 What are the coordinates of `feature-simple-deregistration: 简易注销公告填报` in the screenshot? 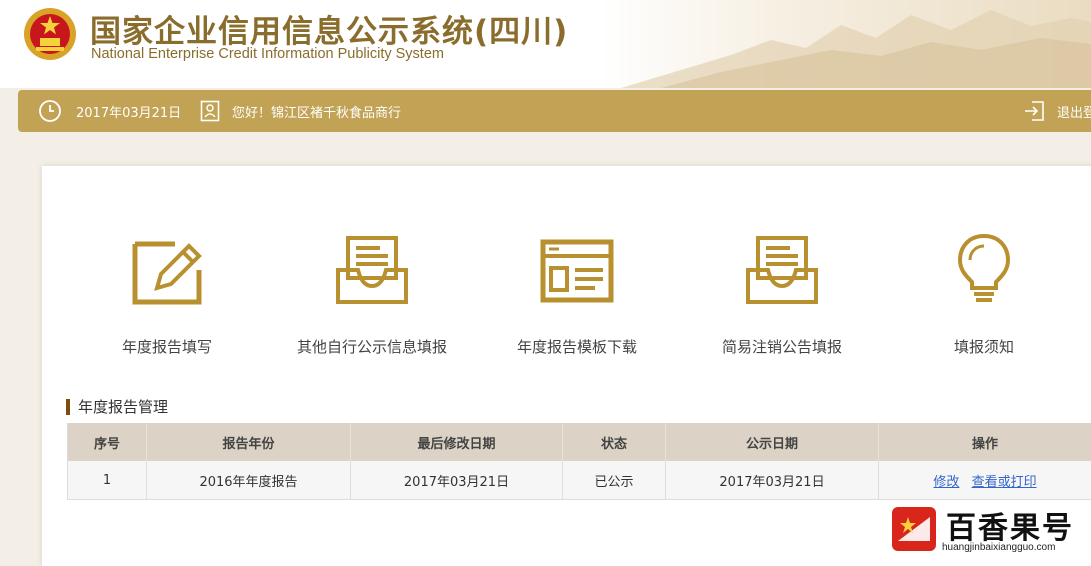 It's located at (782, 270).